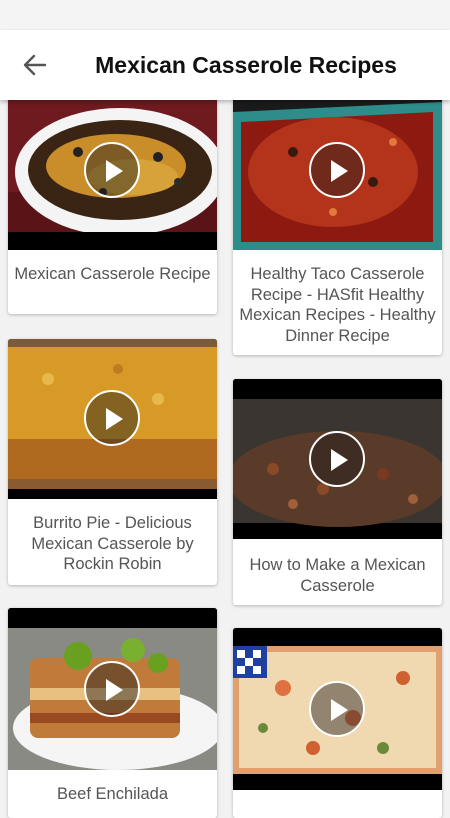 The height and width of the screenshot is (818, 450). What do you see at coordinates (225, 15) in the screenshot?
I see `status-bar` at bounding box center [225, 15].